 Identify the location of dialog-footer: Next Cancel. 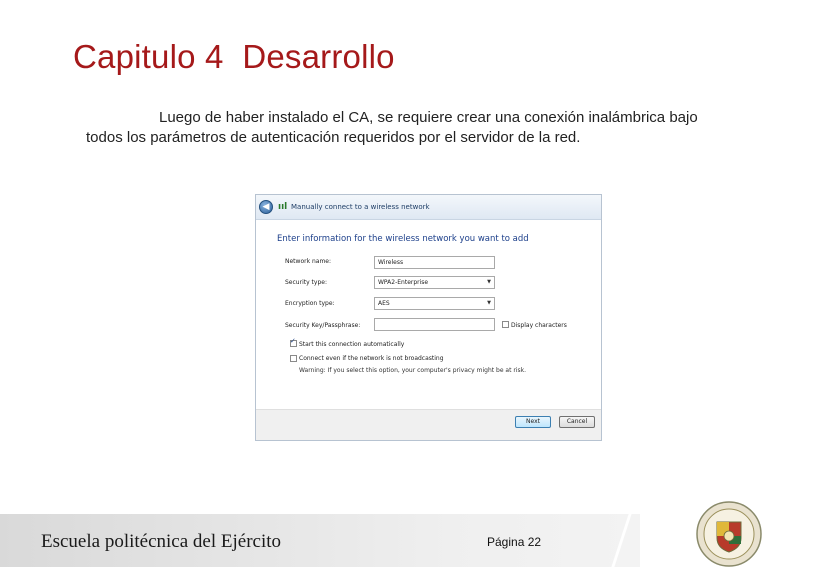
(428, 424).